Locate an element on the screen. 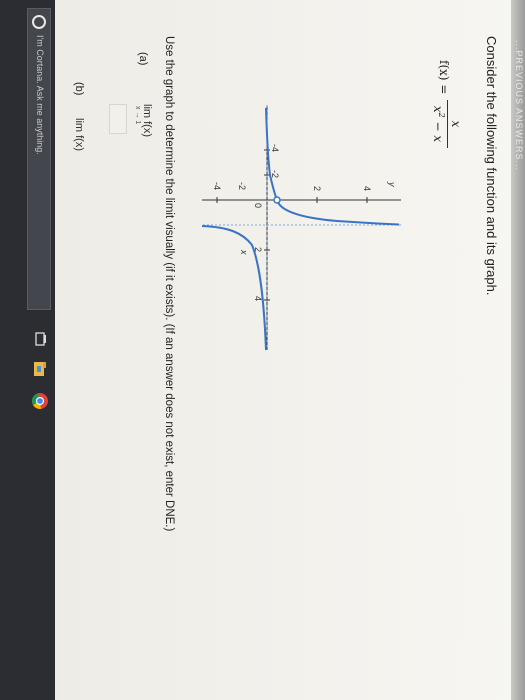 The height and width of the screenshot is (700, 525). y-tick-label: -2 is located at coordinates (242, 186).